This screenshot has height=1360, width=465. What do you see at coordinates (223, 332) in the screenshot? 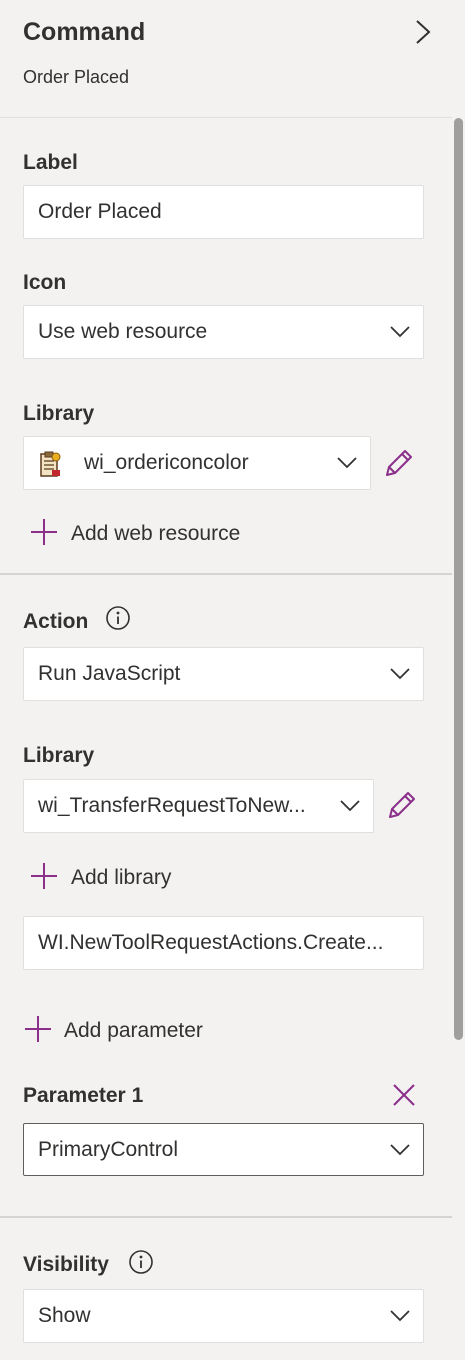
I see `icon-dropdown: Use web resource` at bounding box center [223, 332].